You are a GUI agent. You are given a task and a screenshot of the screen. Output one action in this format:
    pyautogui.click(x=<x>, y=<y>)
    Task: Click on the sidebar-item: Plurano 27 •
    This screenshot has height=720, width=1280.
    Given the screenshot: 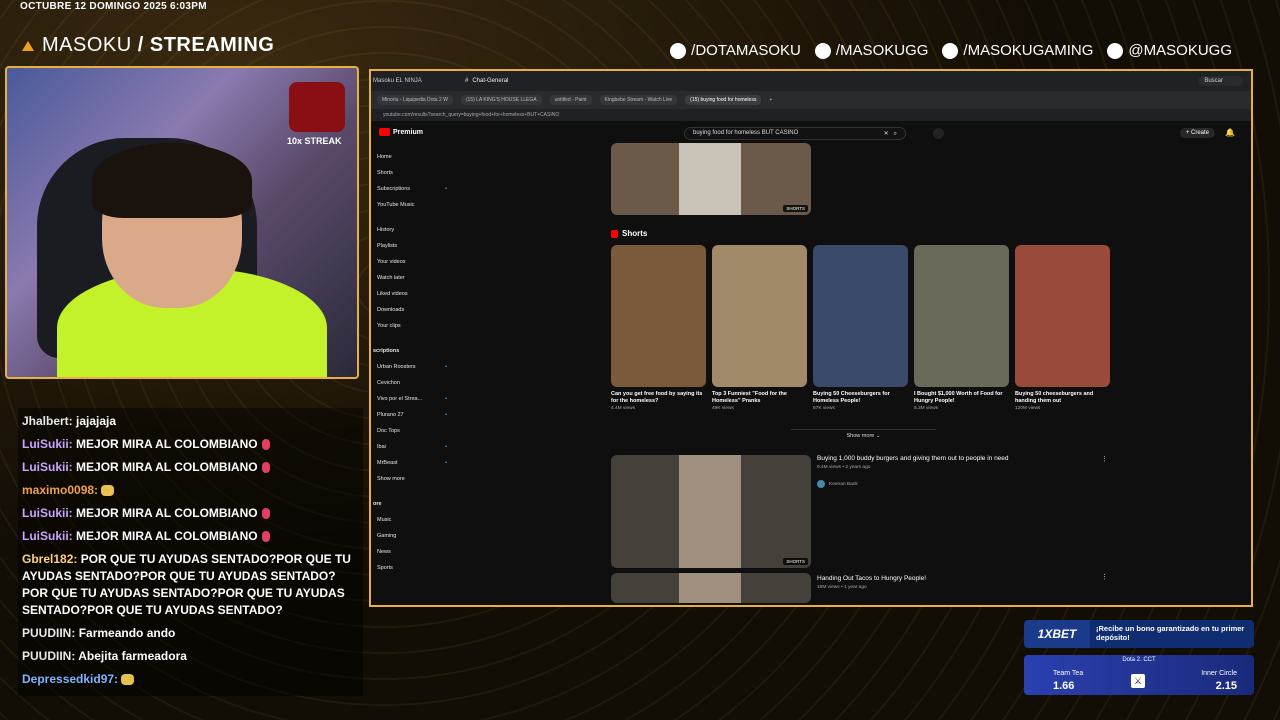 What is the action you would take?
    pyautogui.click(x=412, y=415)
    